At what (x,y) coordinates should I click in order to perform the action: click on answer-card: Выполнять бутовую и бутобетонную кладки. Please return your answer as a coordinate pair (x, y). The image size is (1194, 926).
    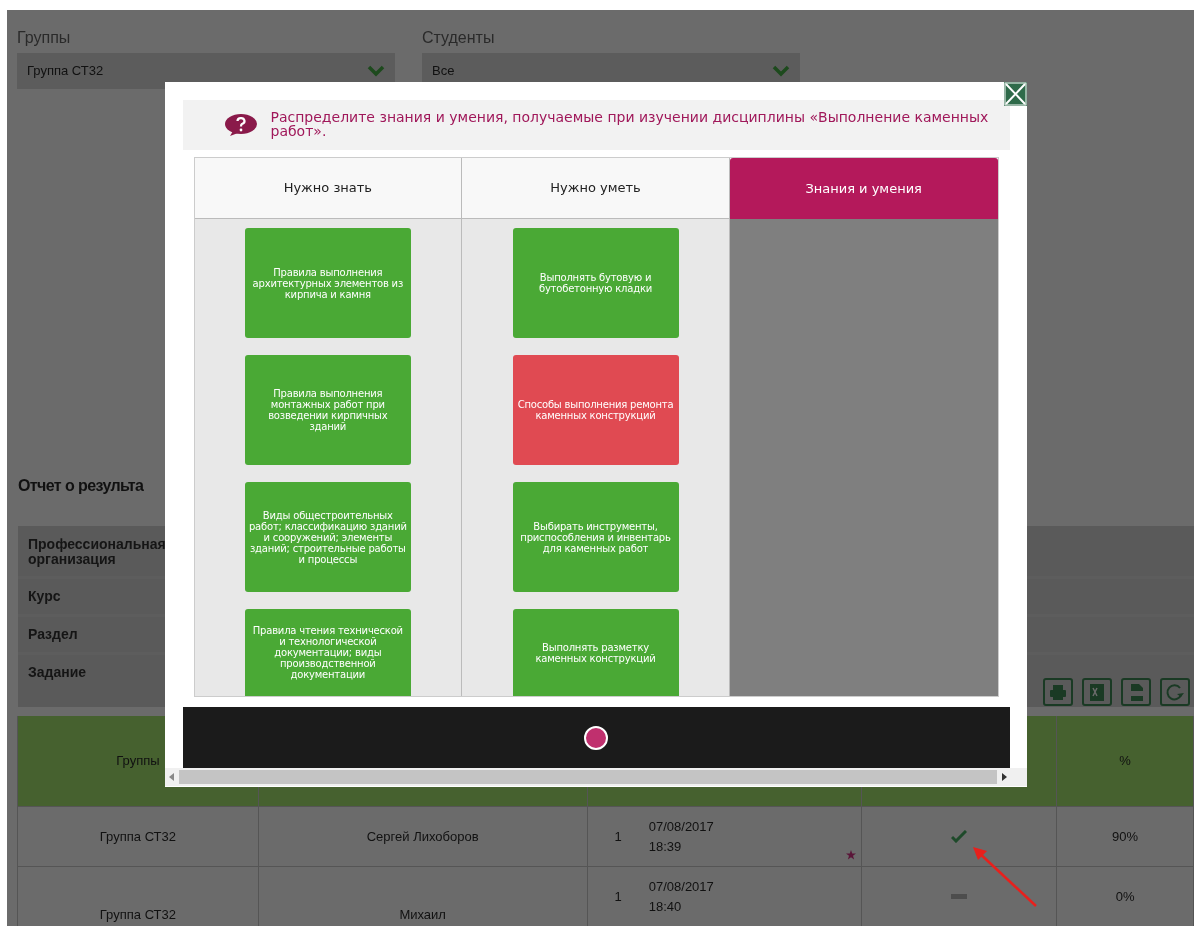
    Looking at the image, I should click on (595, 283).